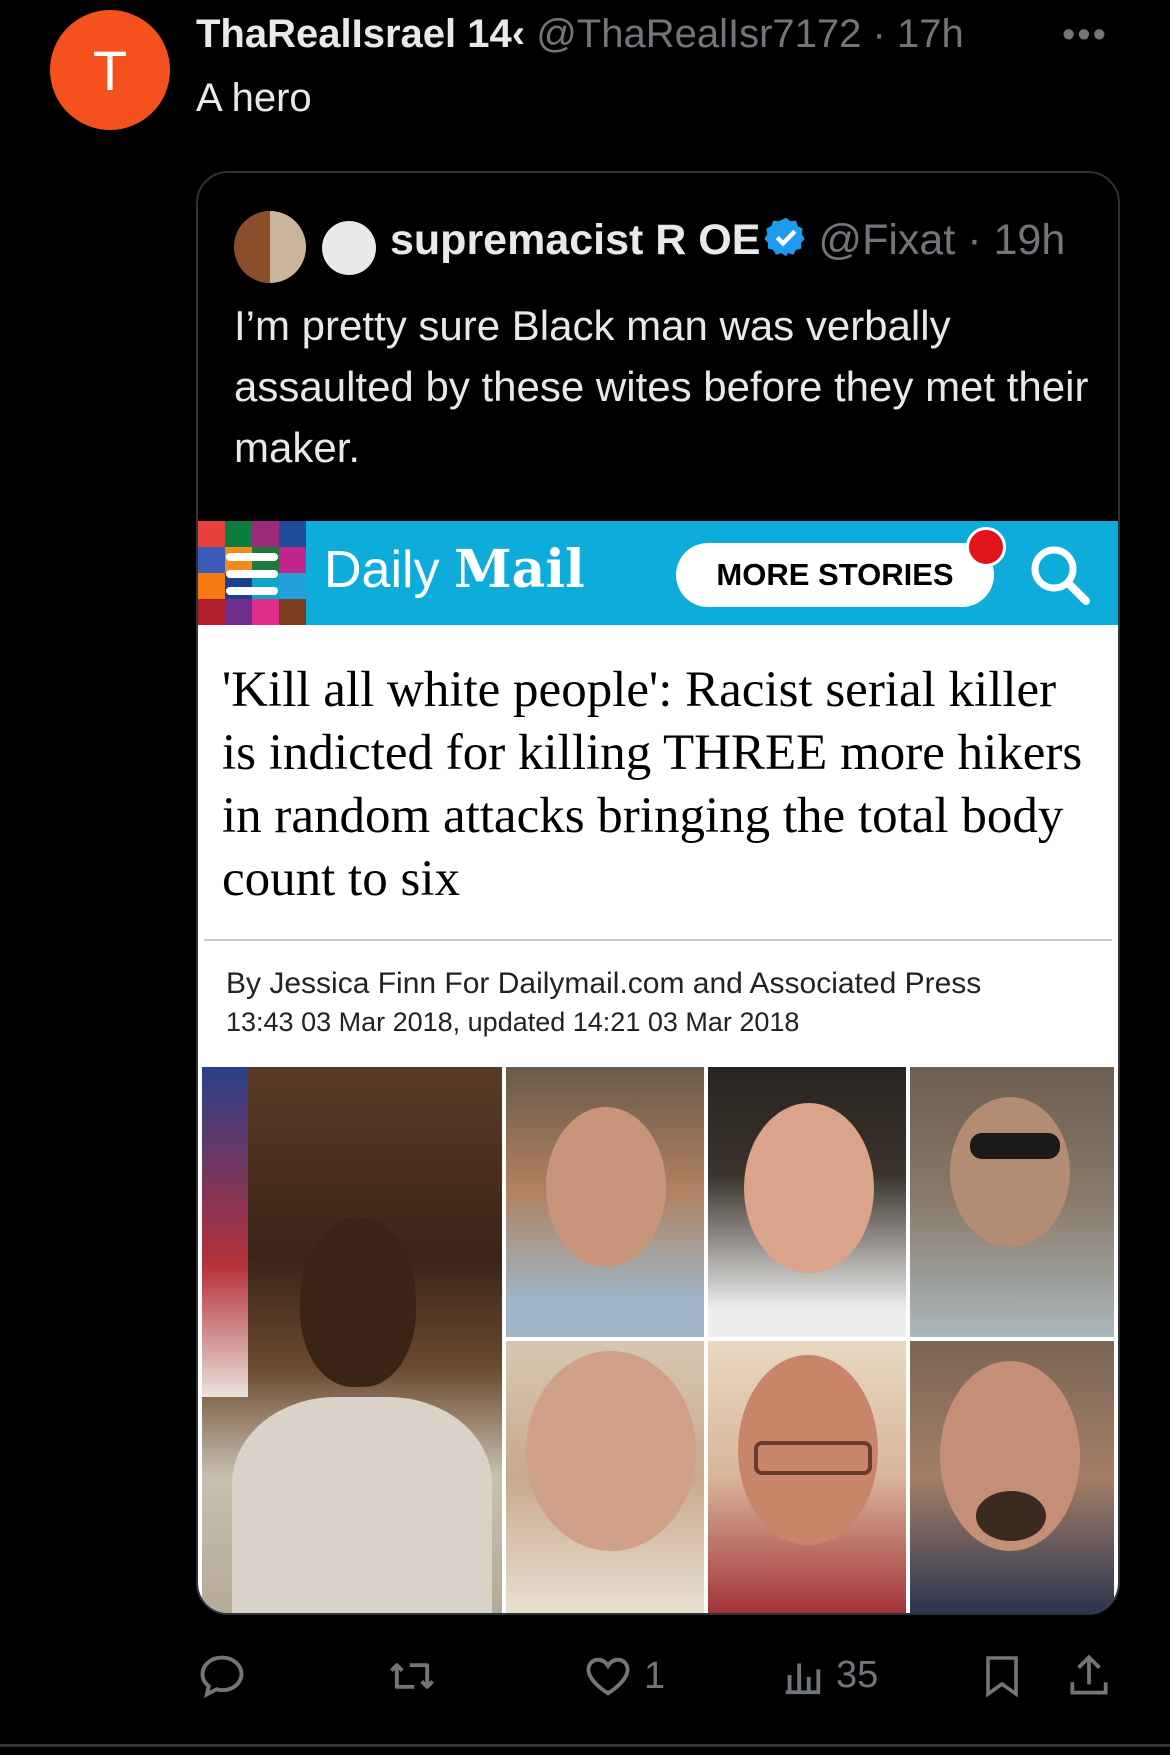  Describe the element at coordinates (658, 573) in the screenshot. I see `dailymail-header-bar: Daily Mail MORE STORIES` at that location.